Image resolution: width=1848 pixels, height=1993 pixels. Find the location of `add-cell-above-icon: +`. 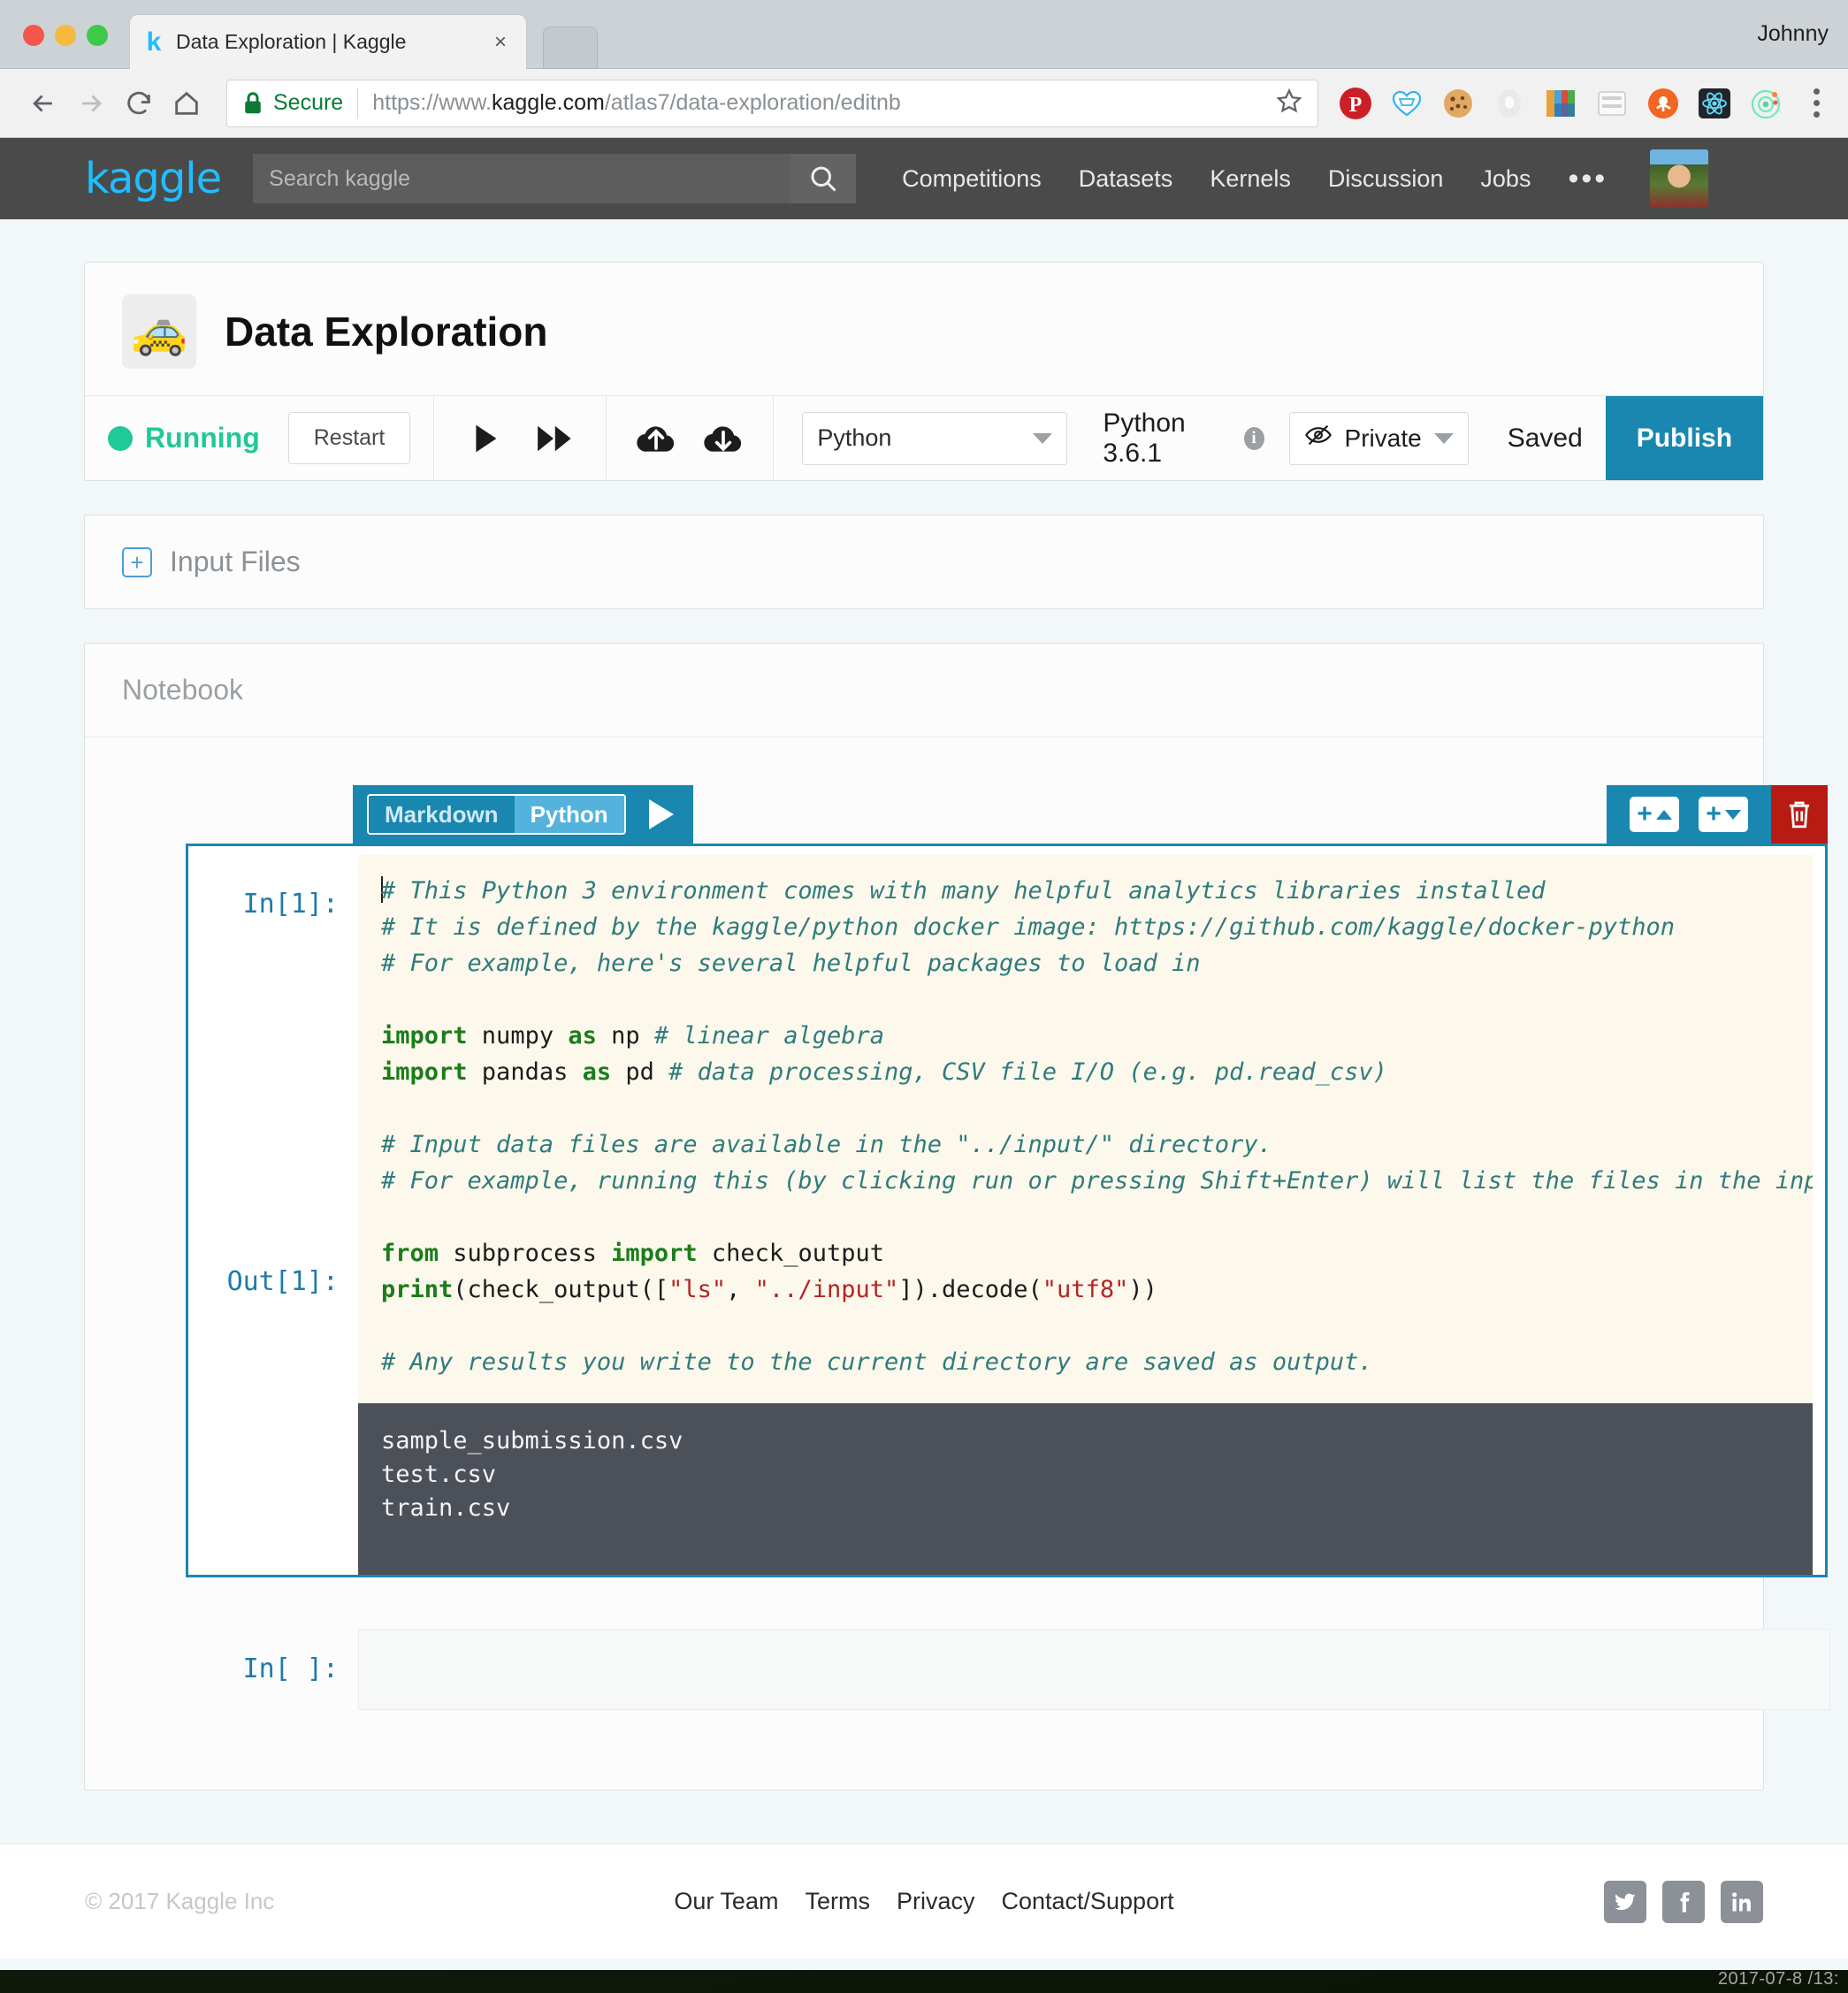

add-cell-above-icon: + is located at coordinates (1654, 814).